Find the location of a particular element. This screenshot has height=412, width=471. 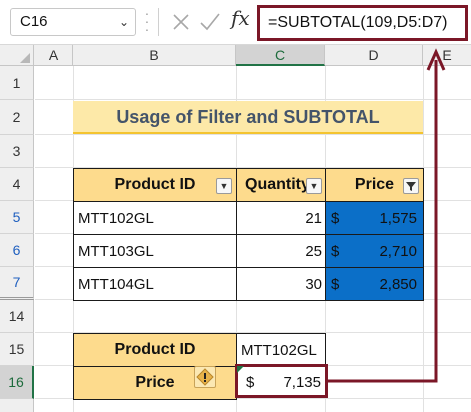

cancel-icon is located at coordinates (181, 22).